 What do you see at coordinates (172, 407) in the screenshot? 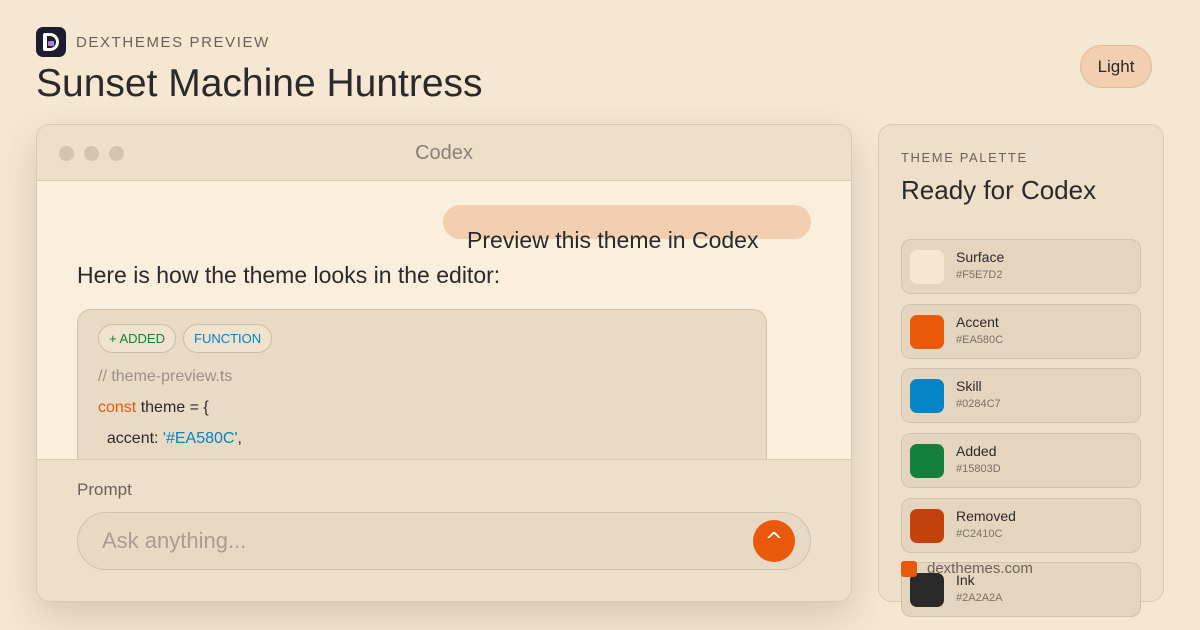
I see `code-declaration: theme = {` at bounding box center [172, 407].